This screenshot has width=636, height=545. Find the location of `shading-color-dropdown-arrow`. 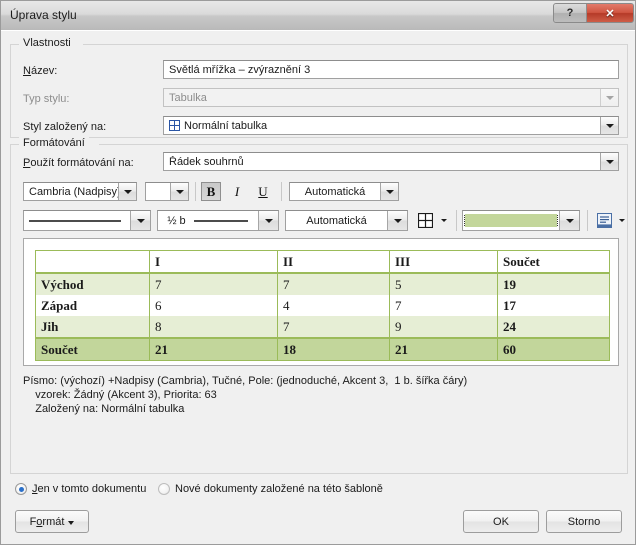

shading-color-dropdown-arrow is located at coordinates (569, 220).